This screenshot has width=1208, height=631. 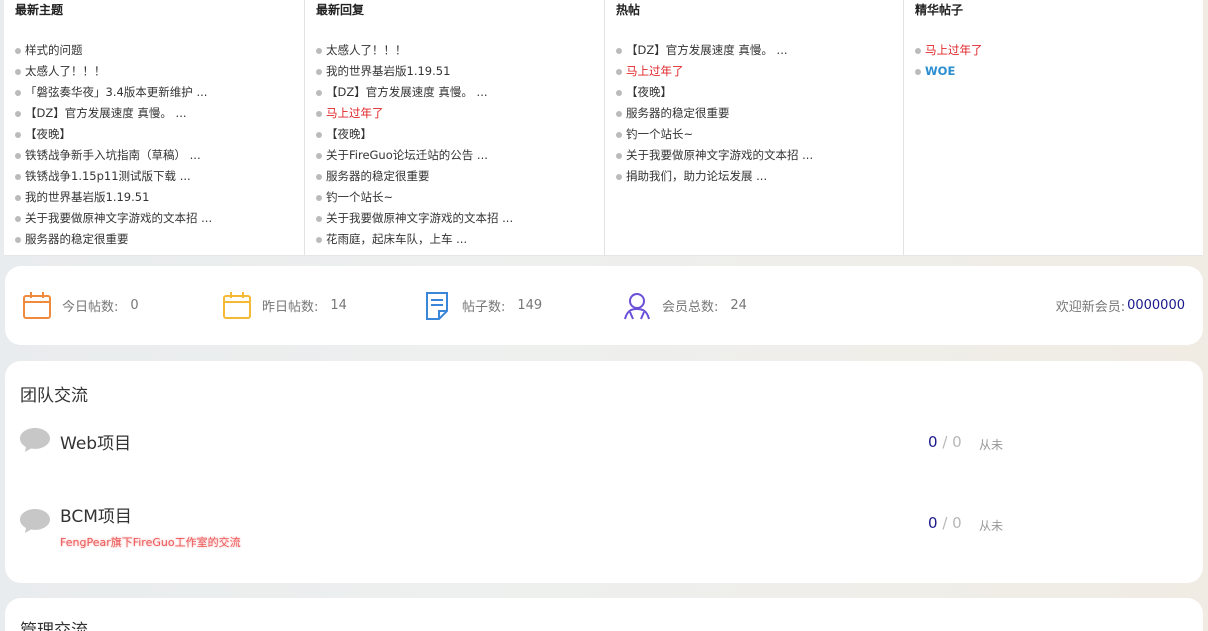 I want to click on stat-label: 昨日帖数:, so click(x=290, y=307).